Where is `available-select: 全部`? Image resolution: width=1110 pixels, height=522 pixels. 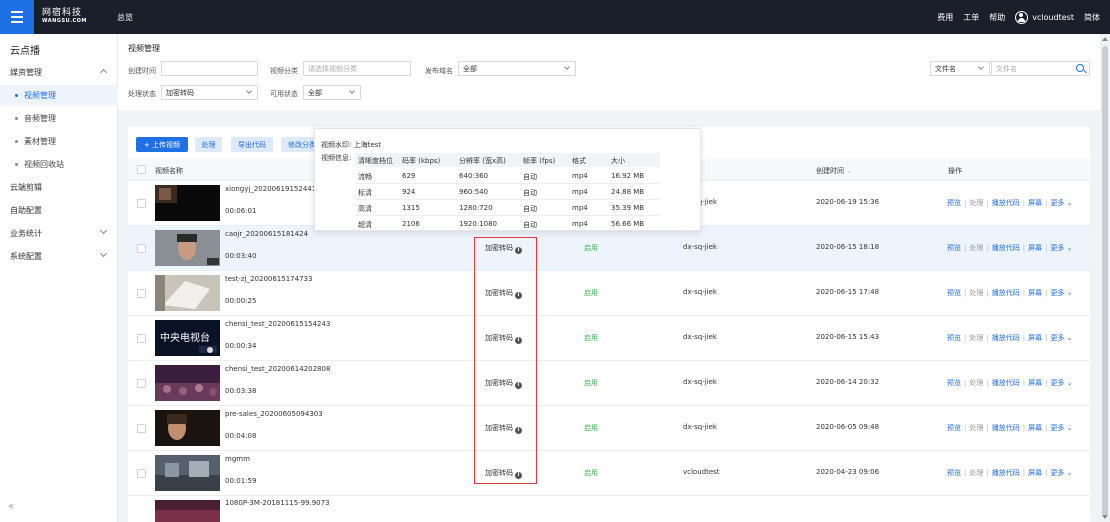
available-select: 全部 is located at coordinates (332, 92).